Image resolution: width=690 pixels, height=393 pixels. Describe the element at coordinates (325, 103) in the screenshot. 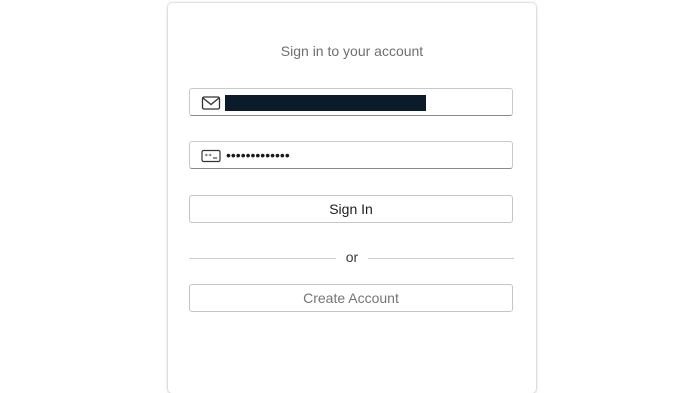

I see `redacted-email-value` at that location.